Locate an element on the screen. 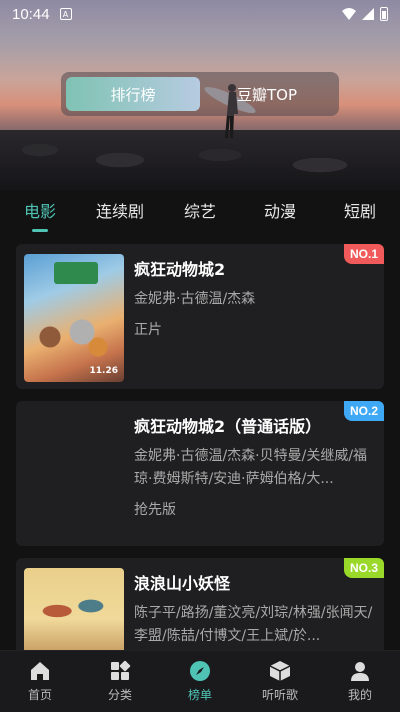 Image resolution: width=400 pixels, height=712 pixels. rank-badge: NO.2 is located at coordinates (363, 411).